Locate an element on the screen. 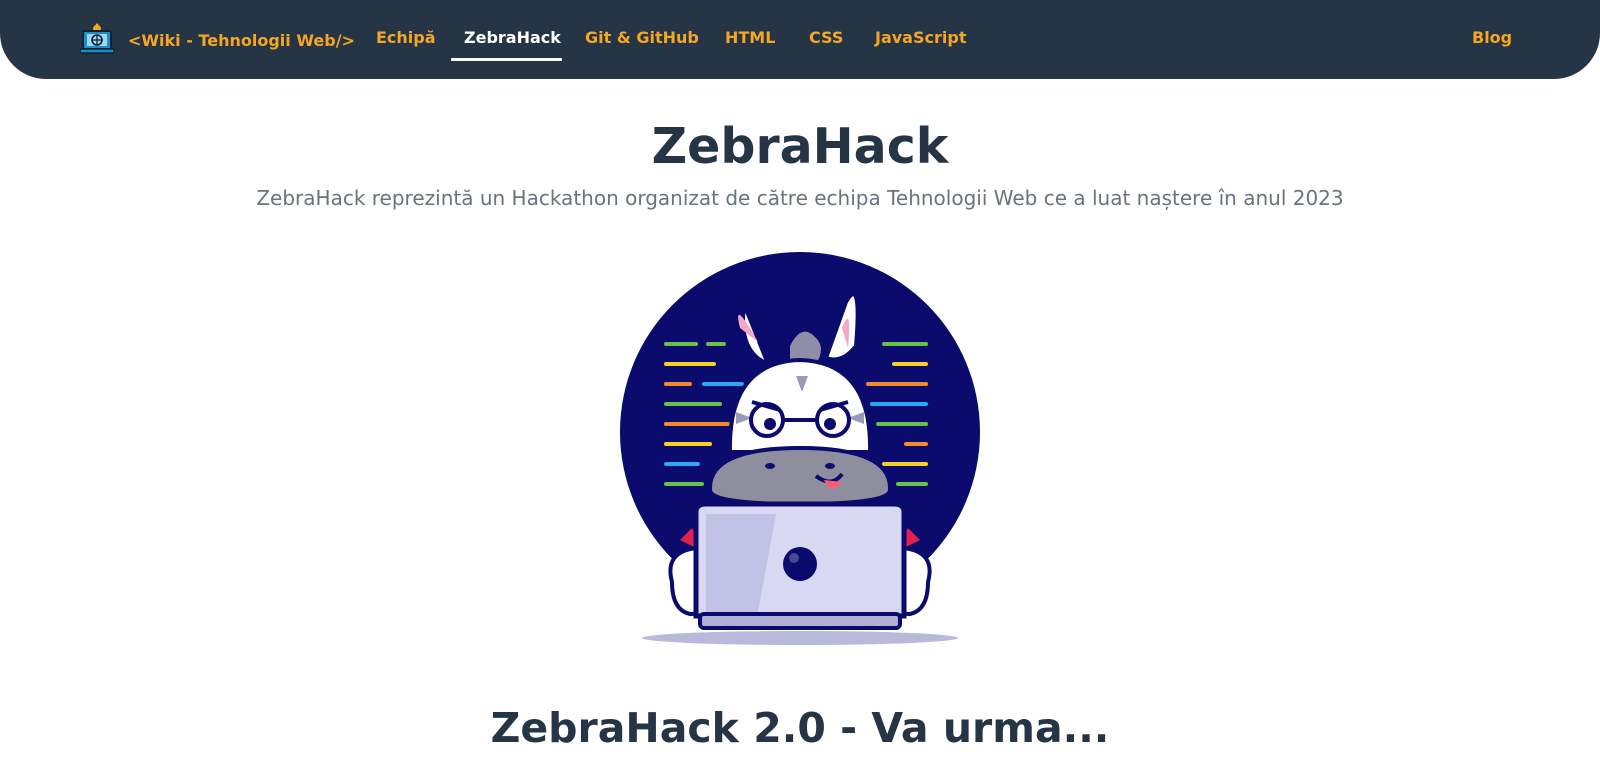 This screenshot has width=1600, height=765. brand-title: <Wiki - Tehnologii Web/> is located at coordinates (241, 40).